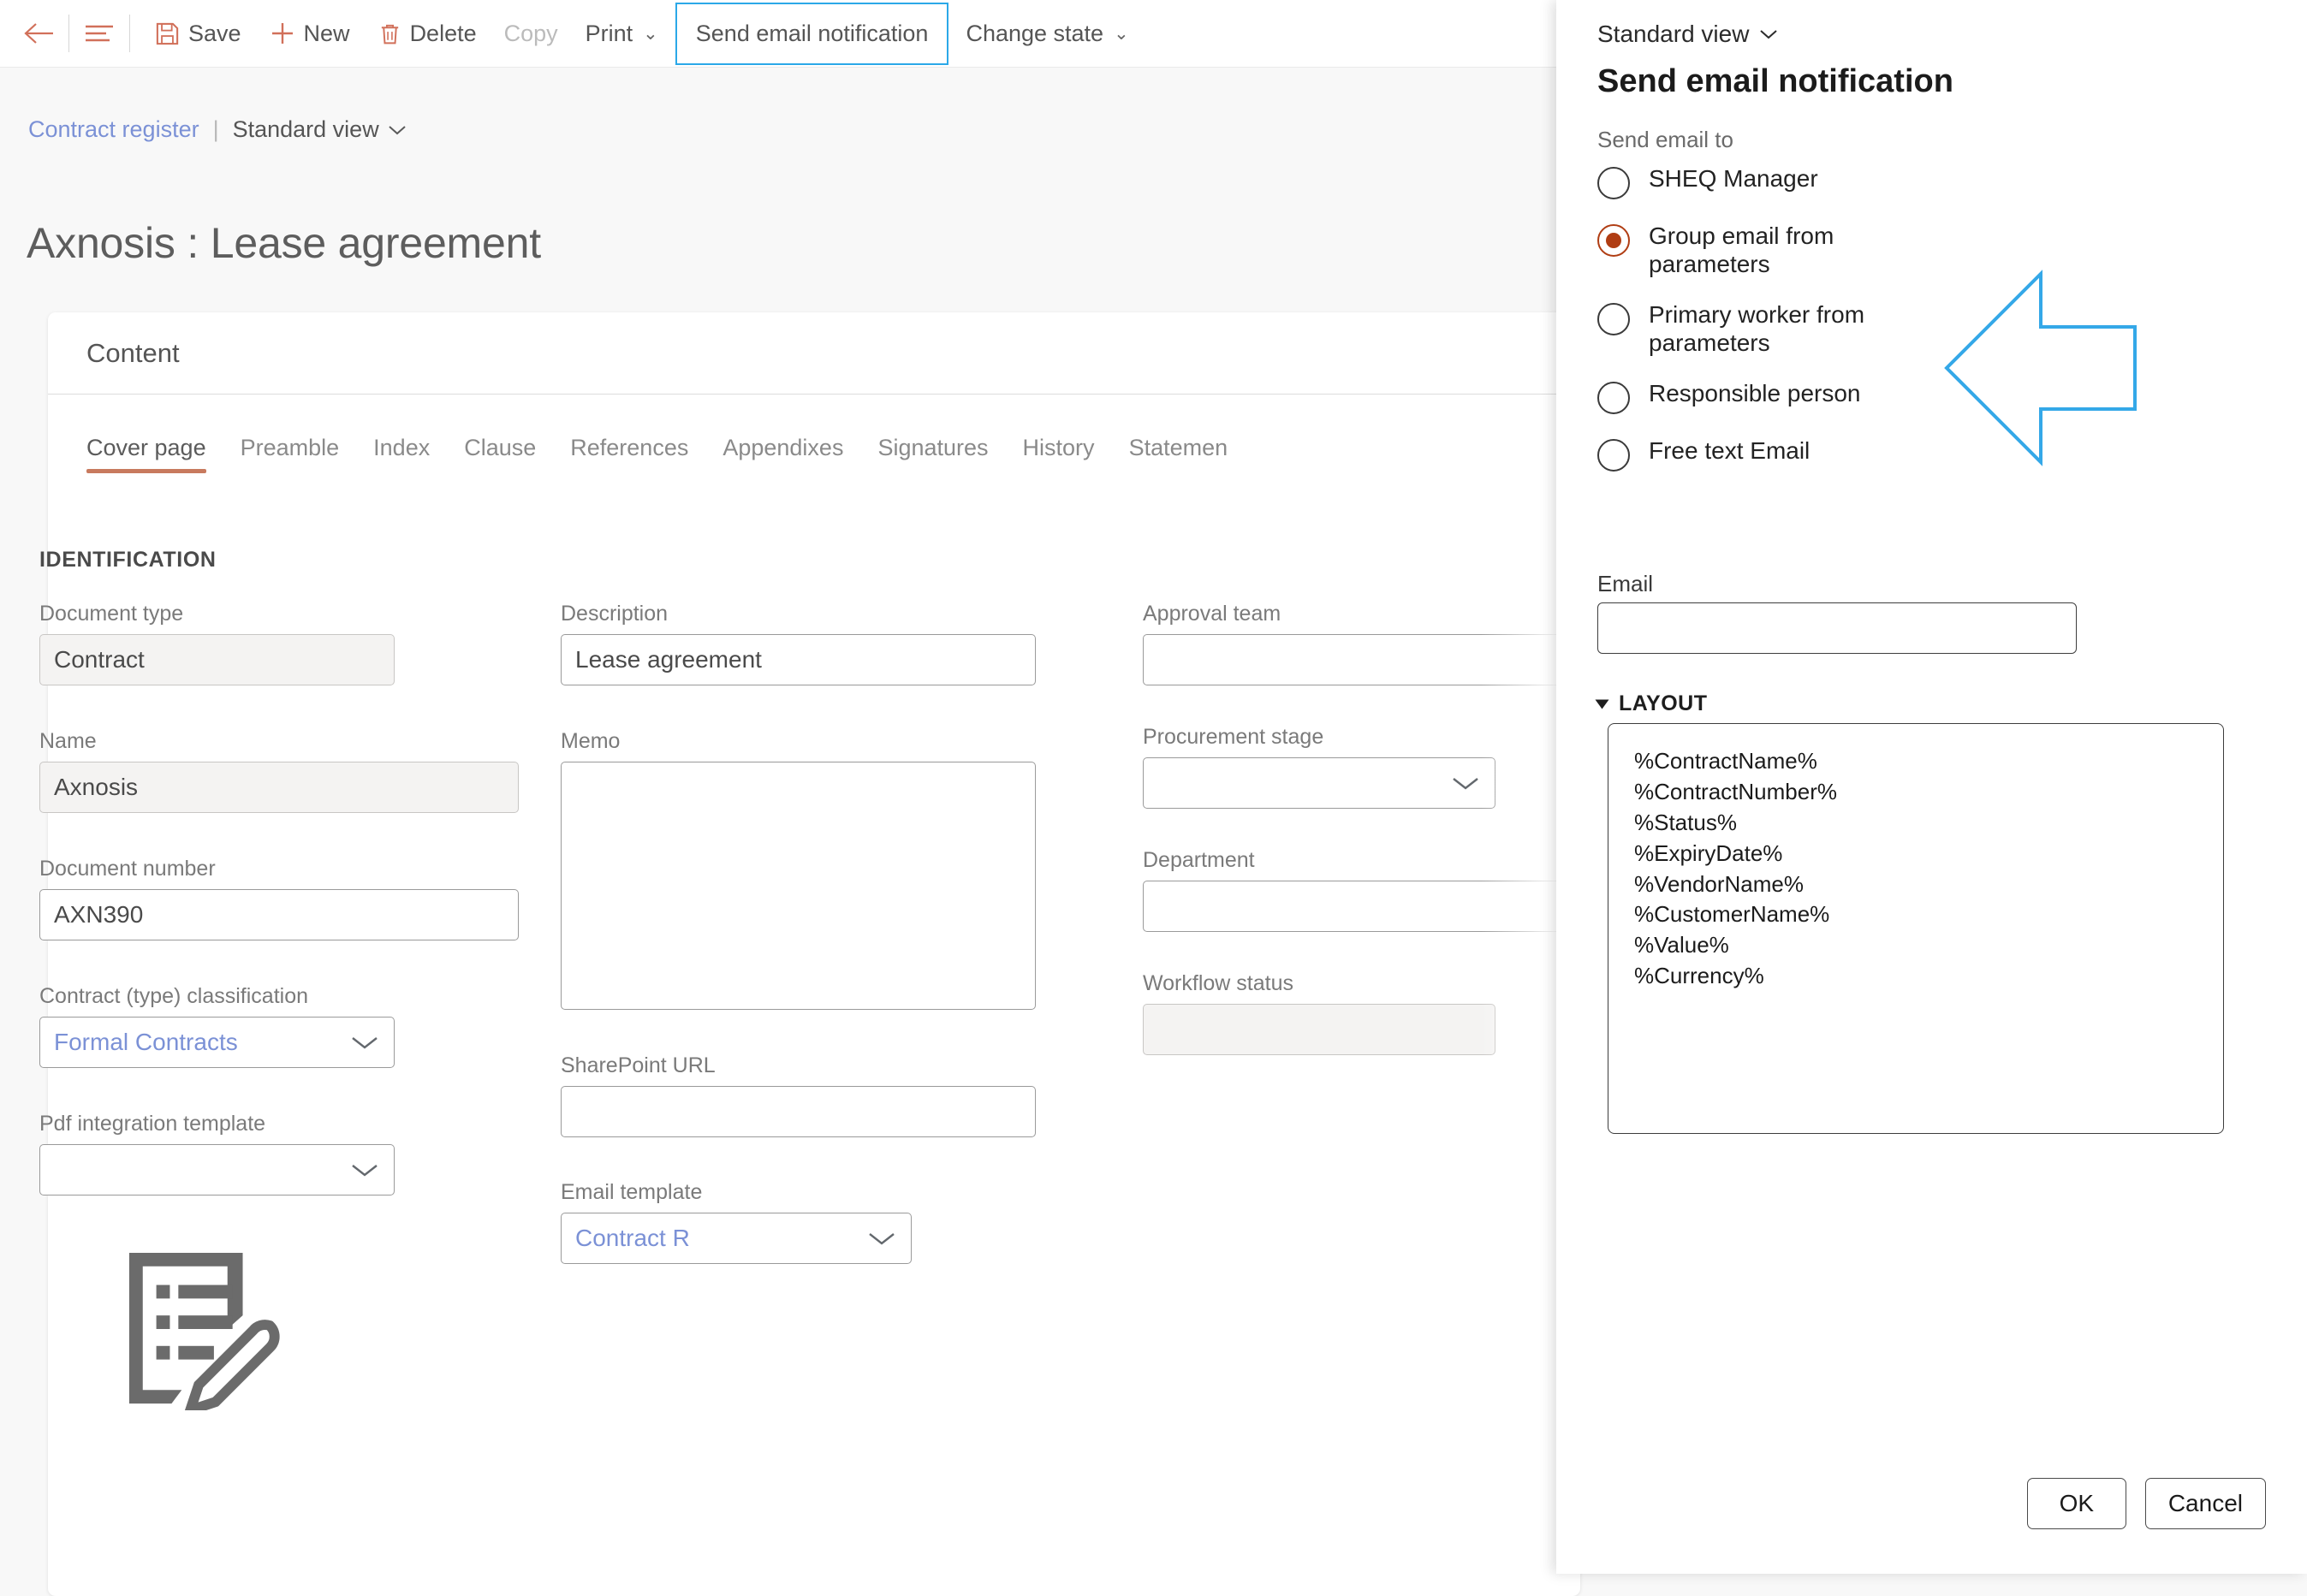  I want to click on tab-history: History, so click(1059, 454).